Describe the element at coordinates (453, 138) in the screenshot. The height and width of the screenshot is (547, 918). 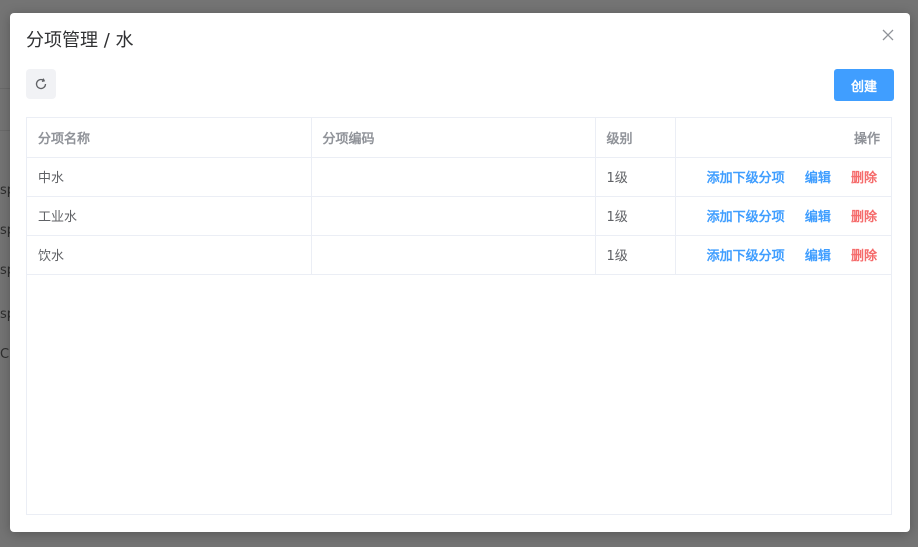
I see `column-header-code: 分项编码` at that location.